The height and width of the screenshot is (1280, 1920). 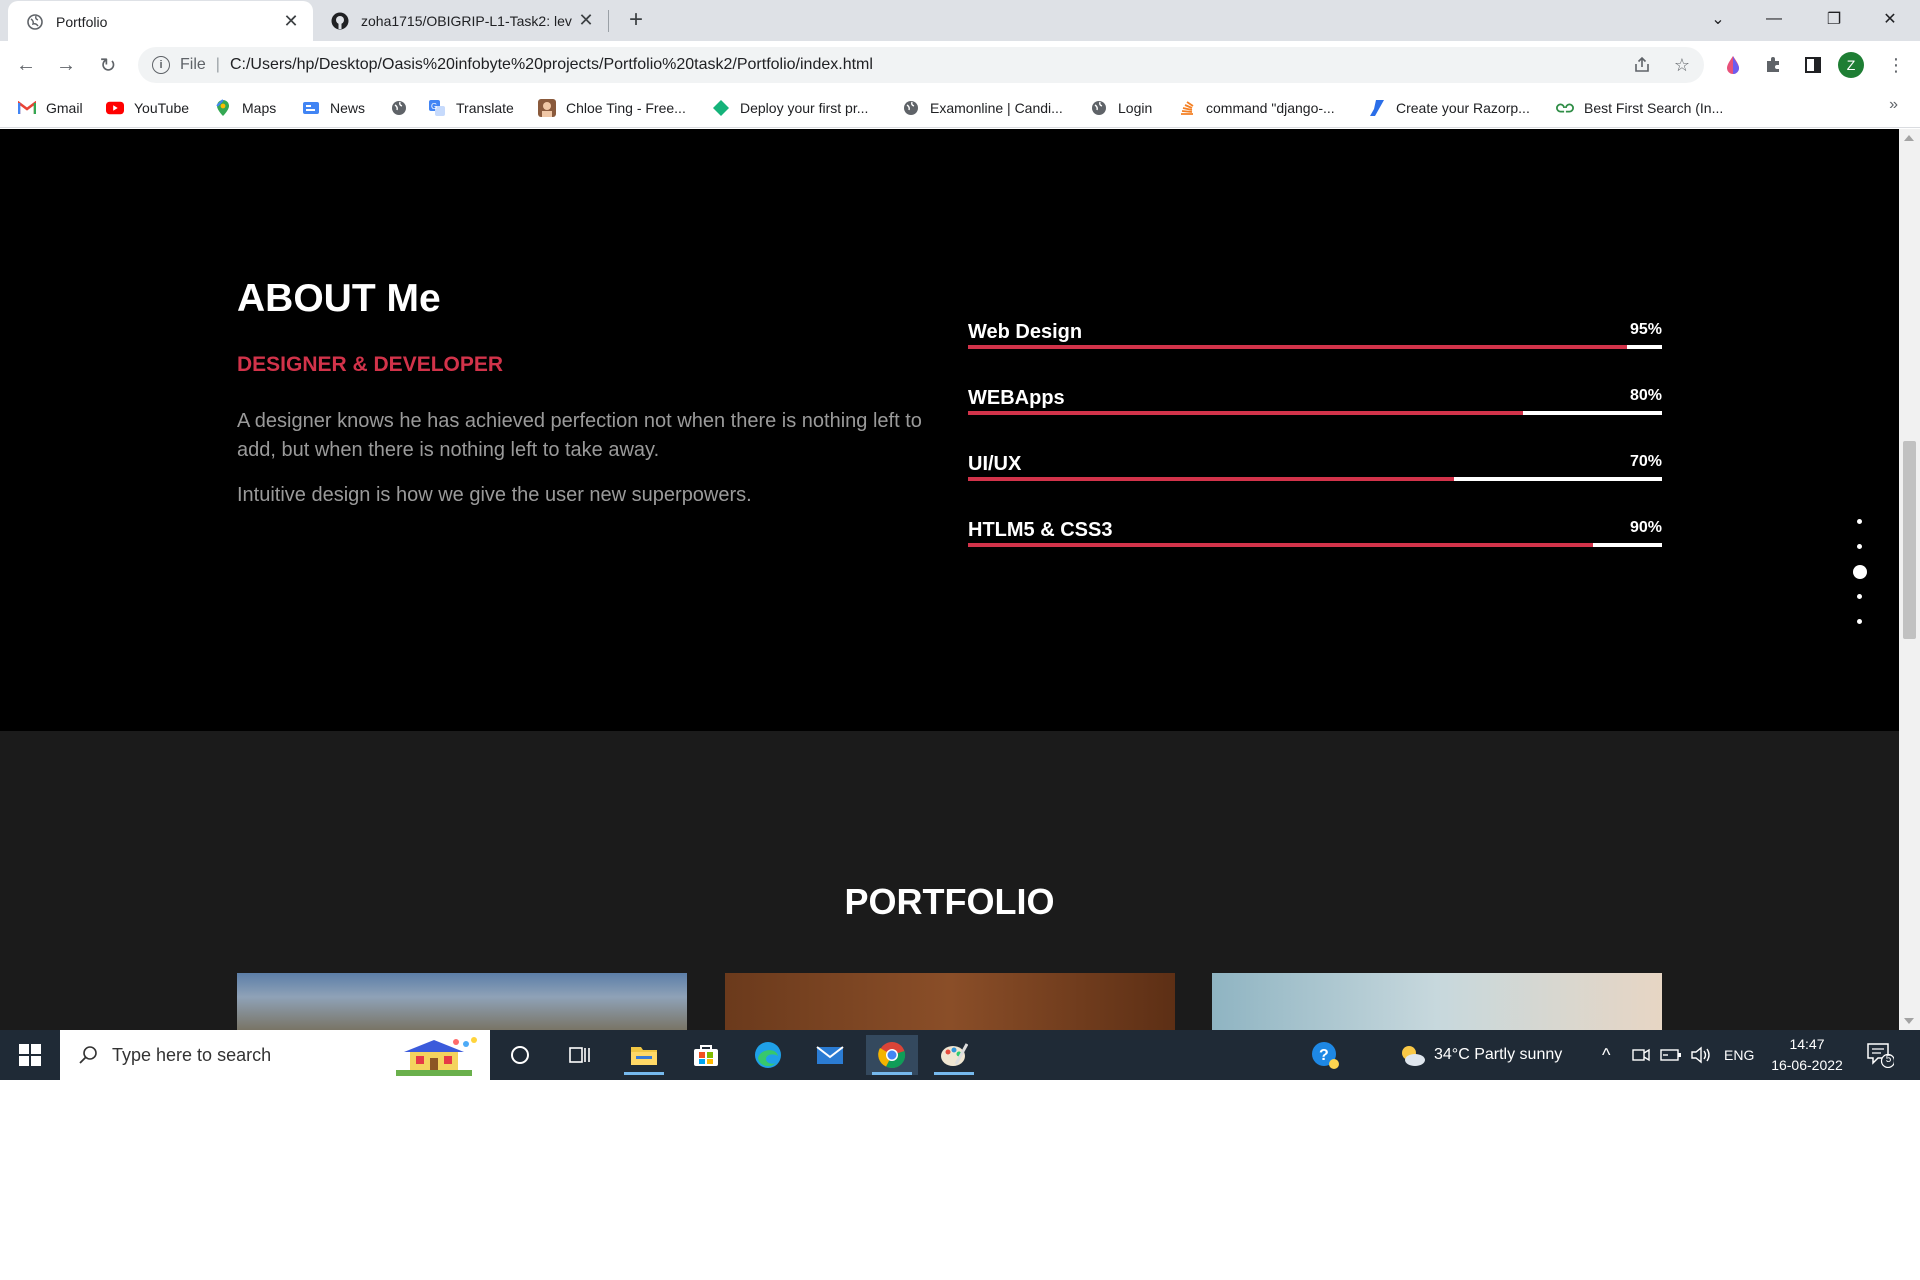 What do you see at coordinates (162, 108) in the screenshot?
I see `bookmark-label: YouTube` at bounding box center [162, 108].